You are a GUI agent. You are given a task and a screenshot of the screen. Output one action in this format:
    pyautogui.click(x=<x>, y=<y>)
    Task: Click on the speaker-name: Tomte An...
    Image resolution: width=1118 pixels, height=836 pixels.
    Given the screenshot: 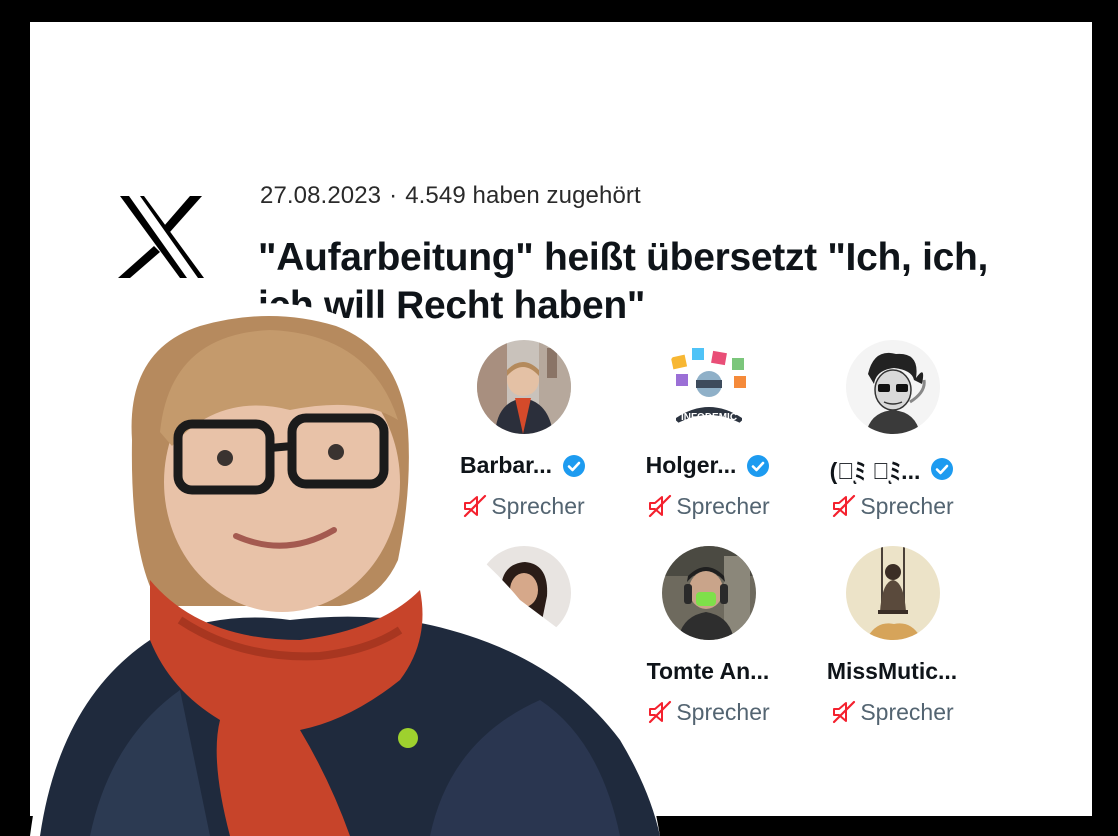 What is the action you would take?
    pyautogui.click(x=708, y=671)
    